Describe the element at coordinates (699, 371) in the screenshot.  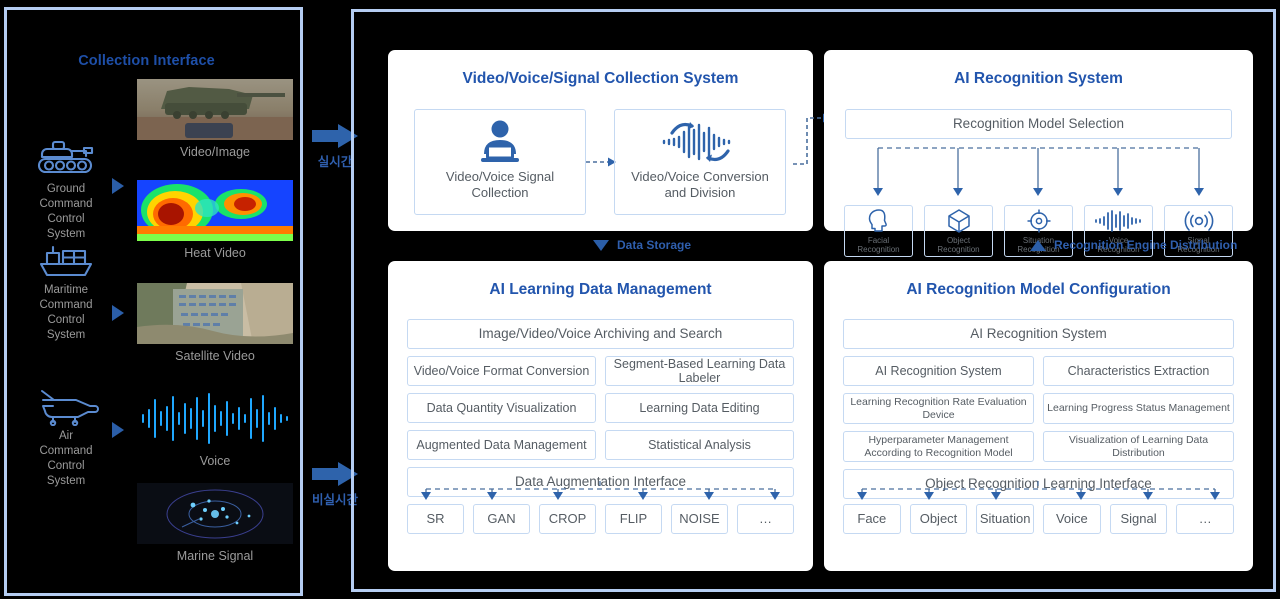
I see `learning-cell: Segment-Based Learning Data Labeler` at that location.